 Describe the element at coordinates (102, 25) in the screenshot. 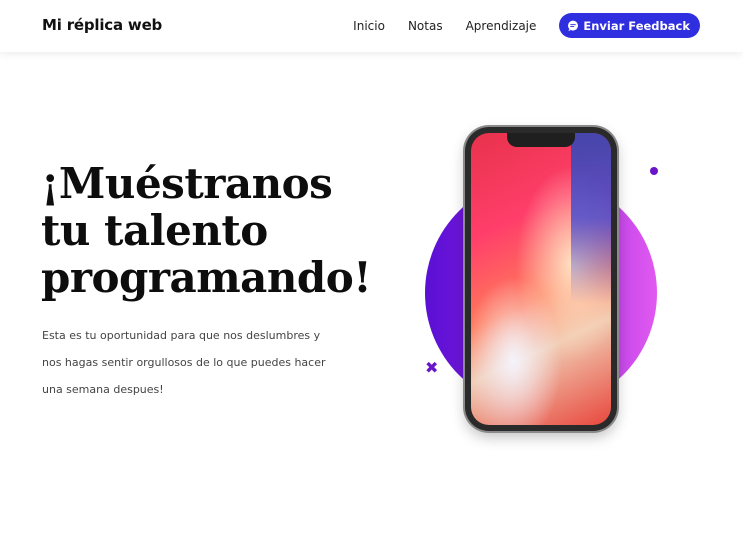

I see `site-brand: Mi réplica web` at that location.